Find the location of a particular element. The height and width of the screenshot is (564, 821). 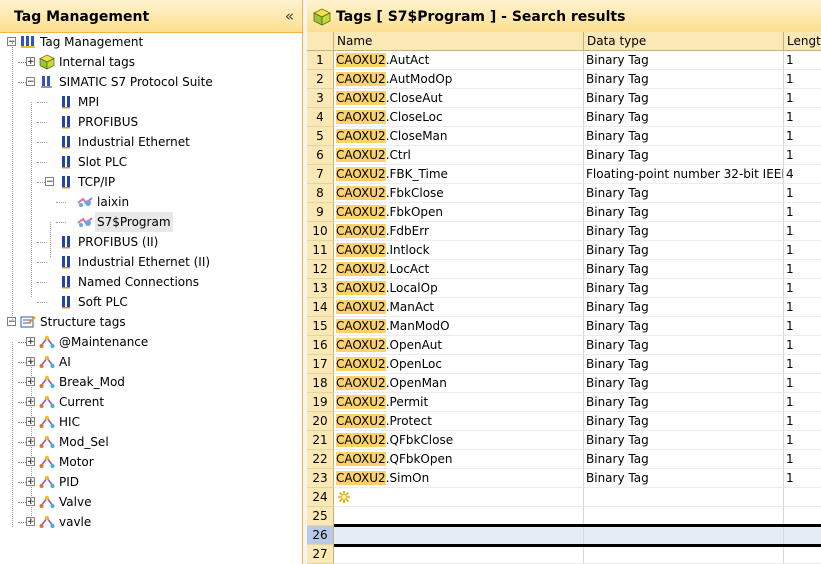

collapse-panel-icon: « is located at coordinates (289, 16).